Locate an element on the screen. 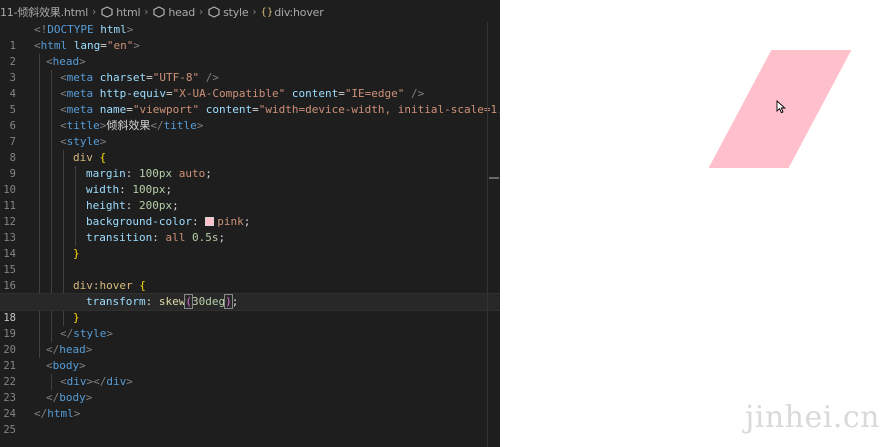 The height and width of the screenshot is (447, 890). code-line: 22 <body> is located at coordinates (250, 373).